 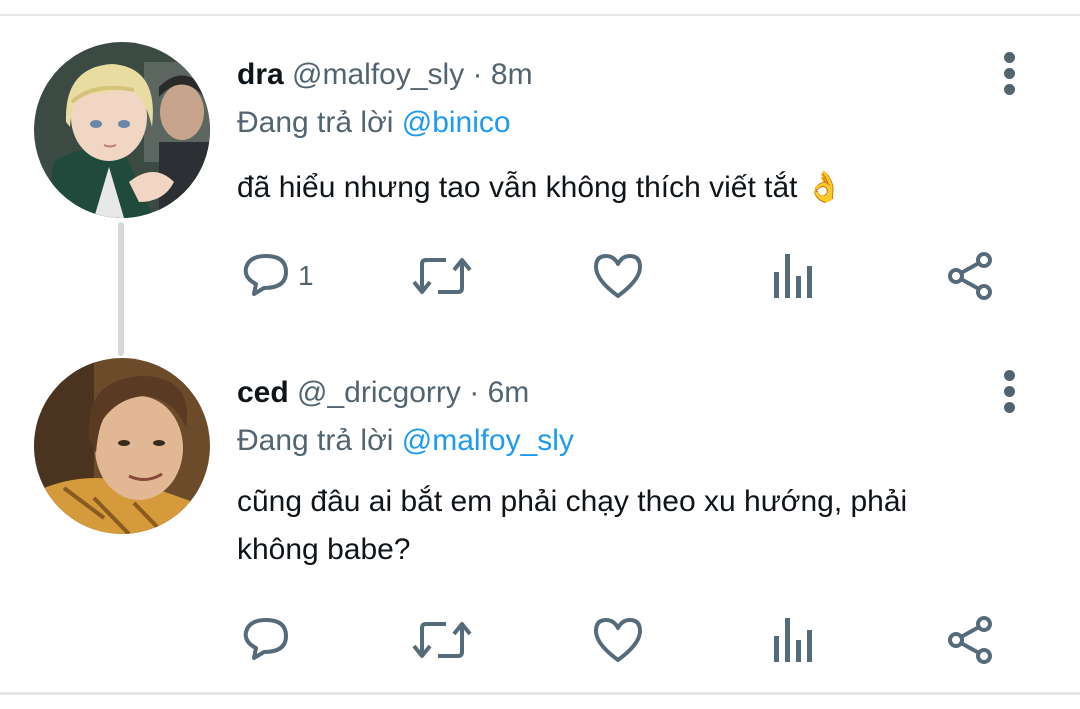 I want to click on reply-button: 1, so click(x=277, y=276).